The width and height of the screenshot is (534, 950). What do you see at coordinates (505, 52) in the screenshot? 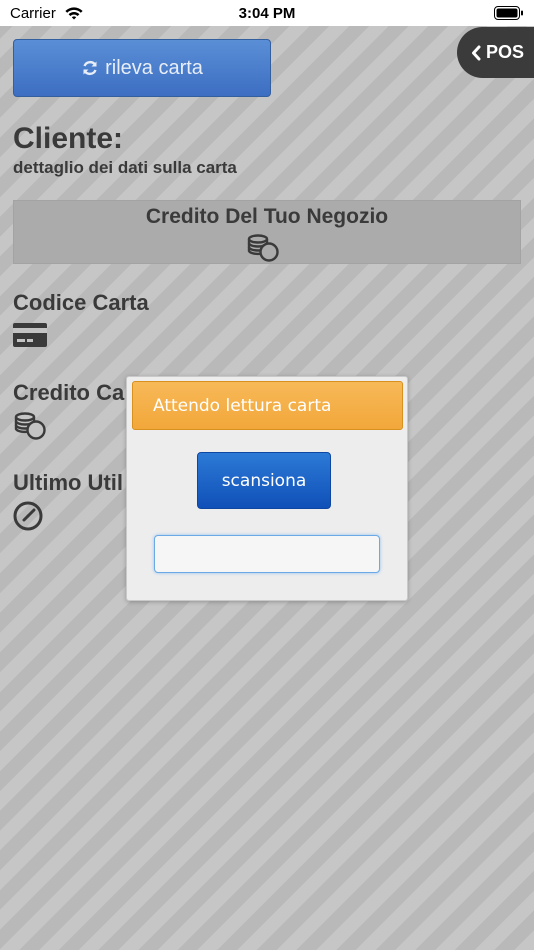
I see `pos-label: POS` at bounding box center [505, 52].